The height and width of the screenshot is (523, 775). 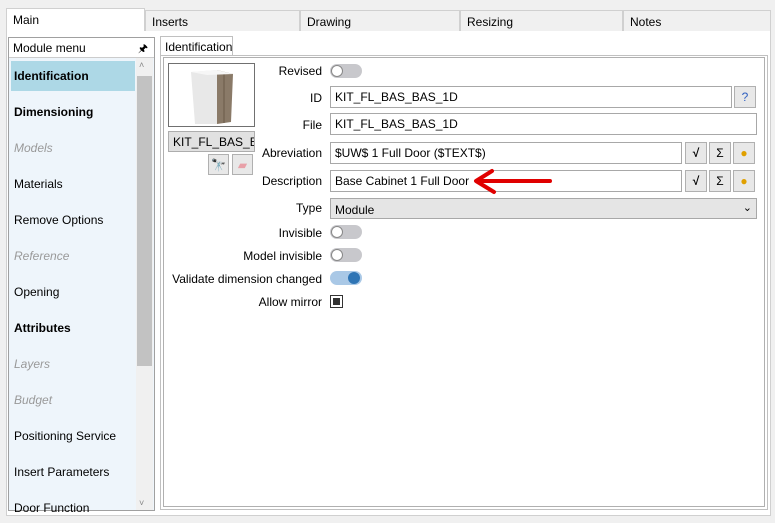 What do you see at coordinates (141, 65) in the screenshot?
I see `scroll-up-icon: ˄` at bounding box center [141, 65].